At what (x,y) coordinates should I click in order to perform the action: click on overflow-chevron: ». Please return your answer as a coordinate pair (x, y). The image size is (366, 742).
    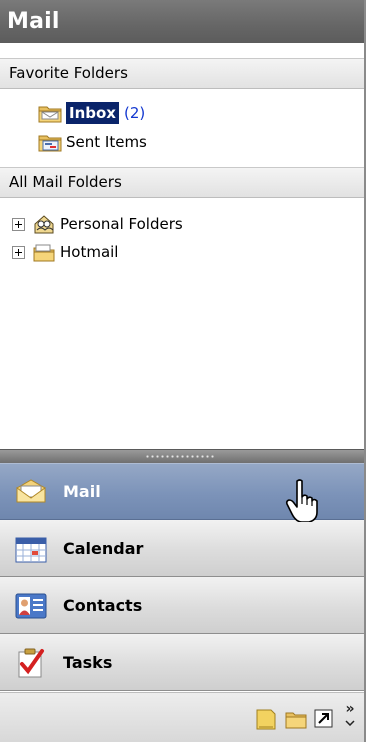
    Looking at the image, I should click on (350, 709).